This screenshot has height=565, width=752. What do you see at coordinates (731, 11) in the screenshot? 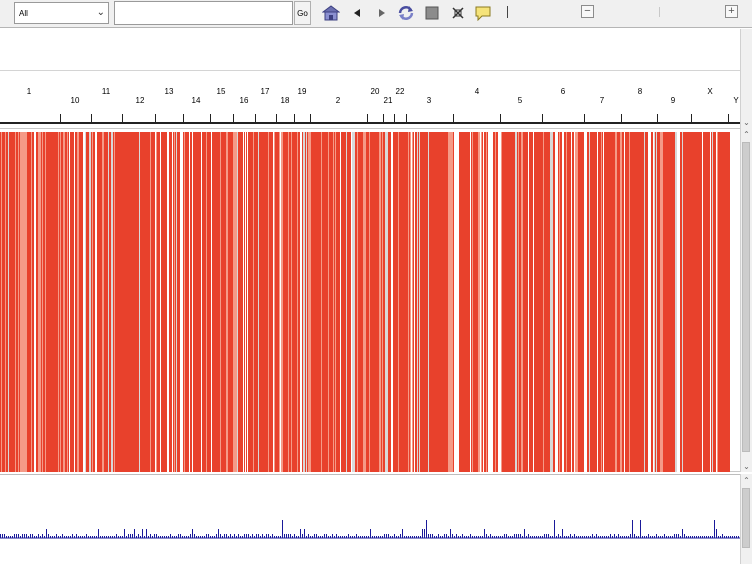
I see `zoom-in-button: +` at bounding box center [731, 11].